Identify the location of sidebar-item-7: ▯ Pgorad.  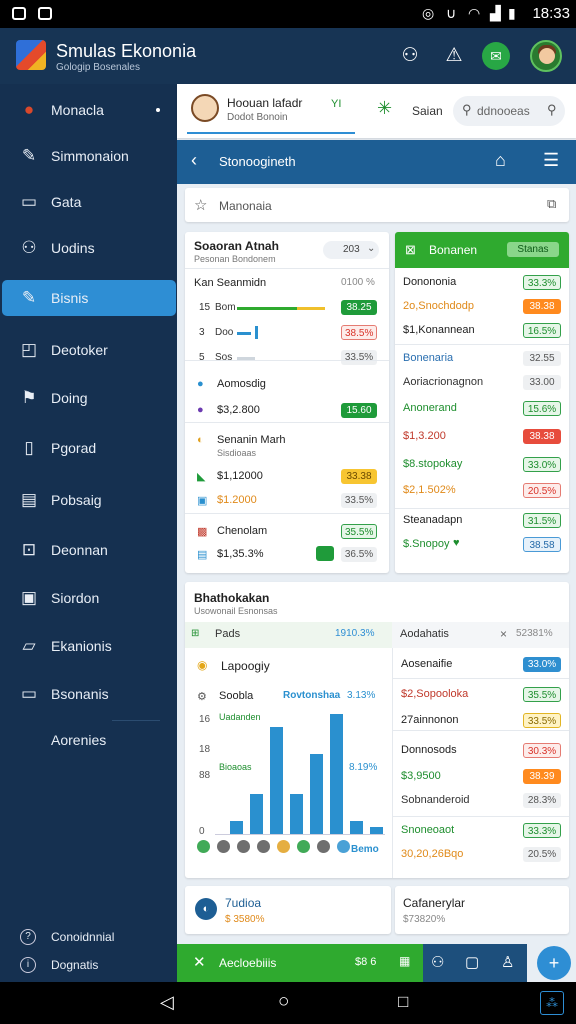
(89, 448).